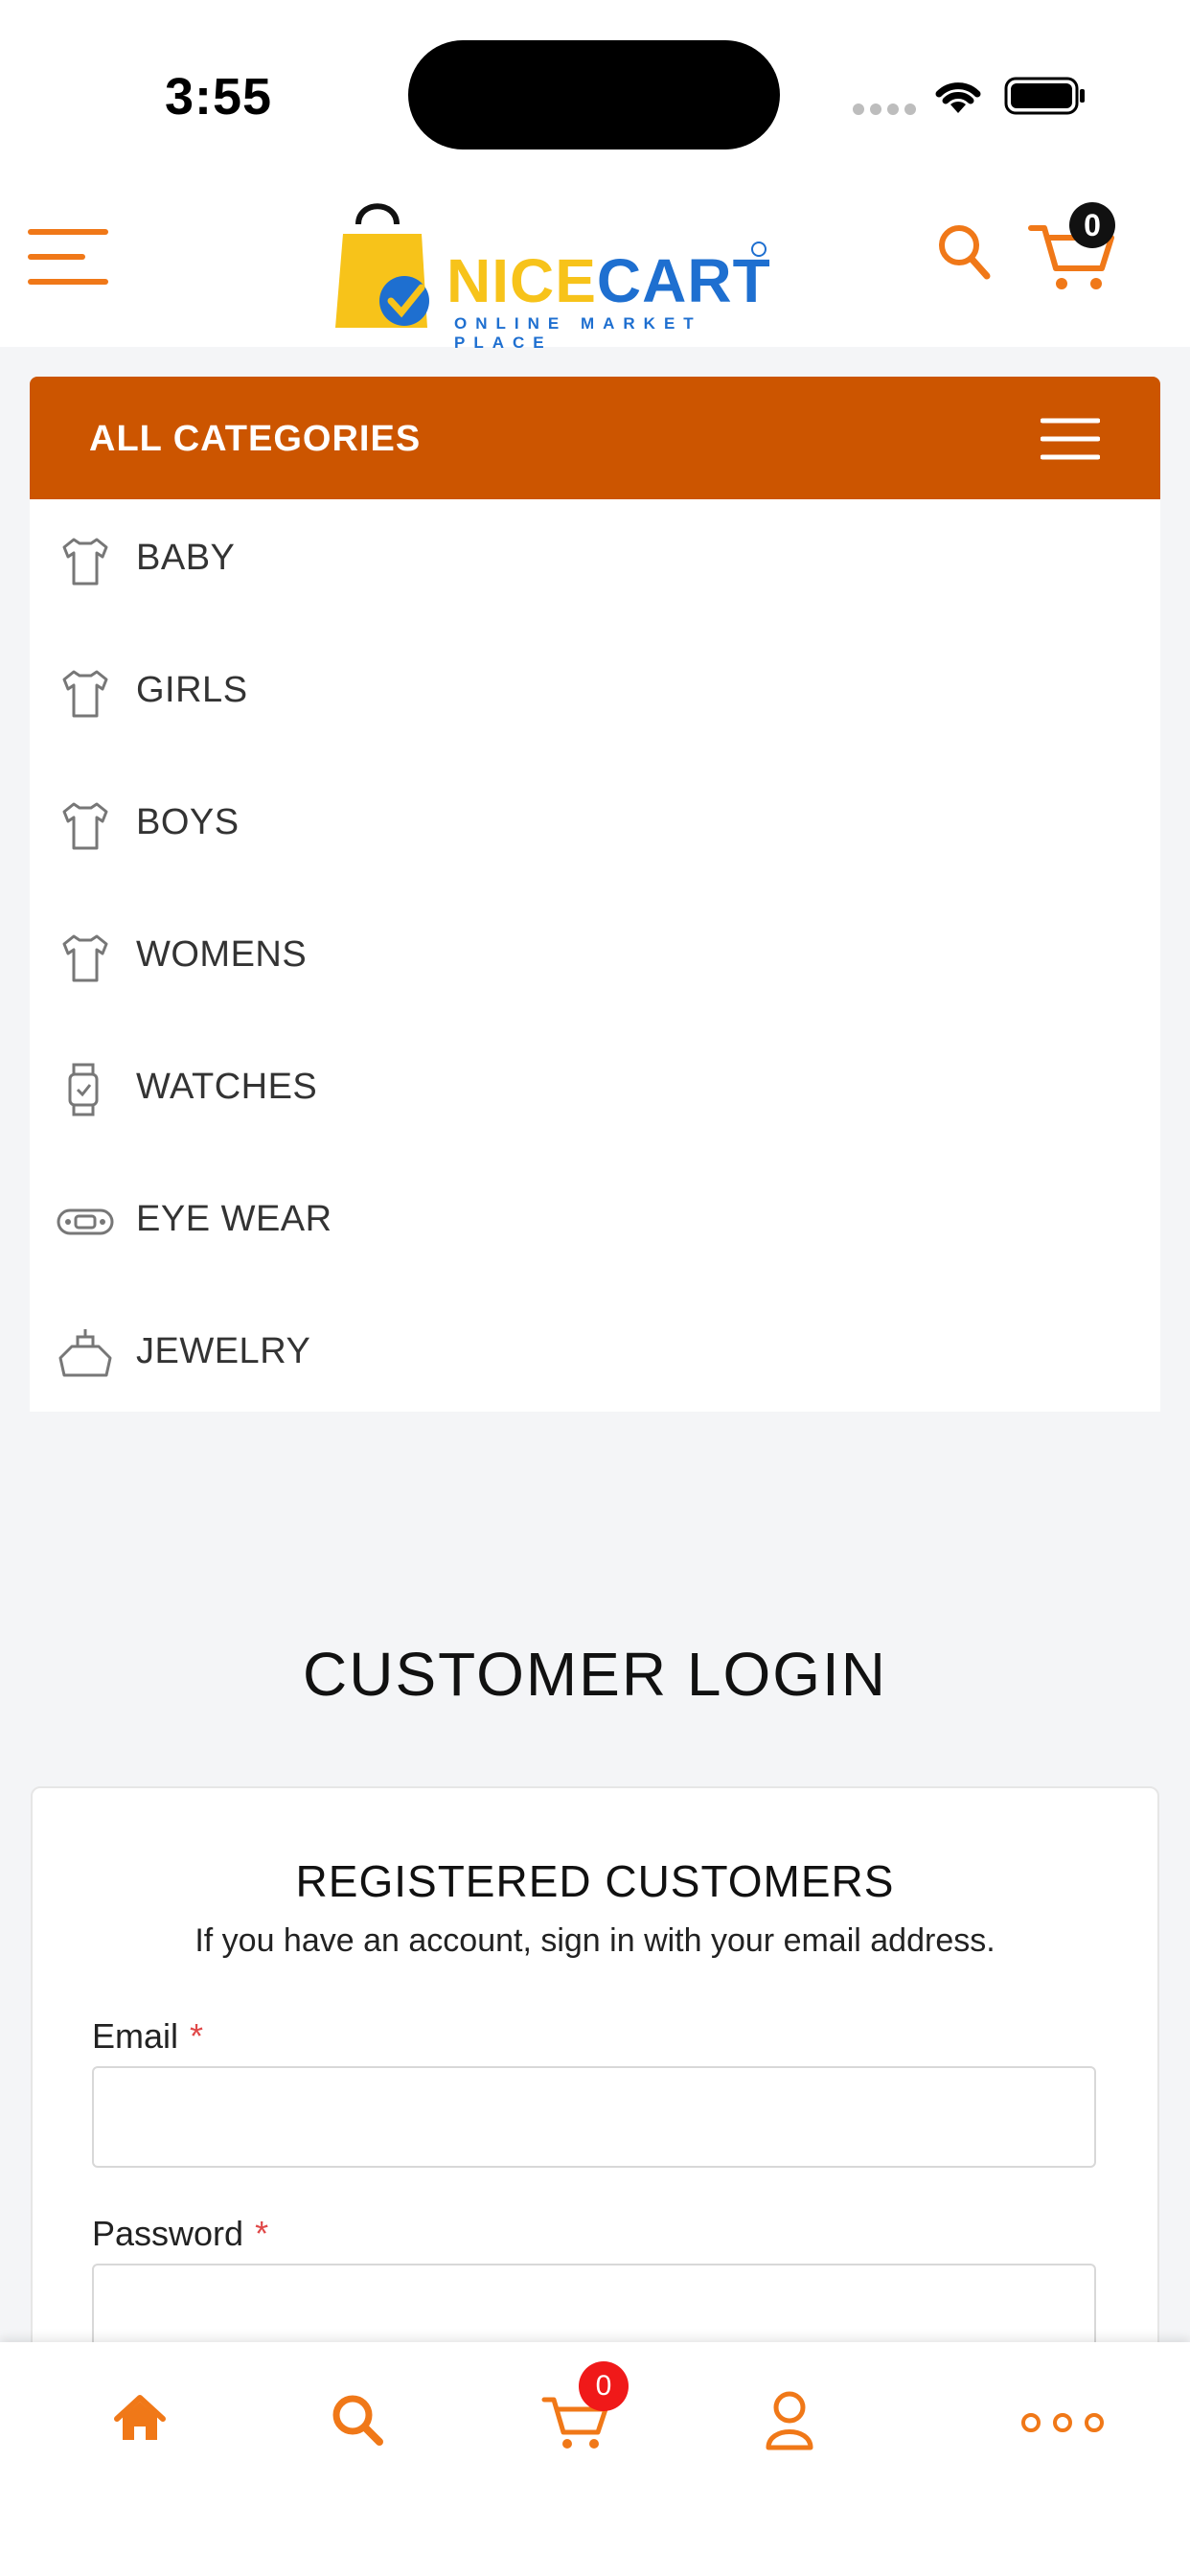 This screenshot has height=2576, width=1190. What do you see at coordinates (188, 822) in the screenshot?
I see `category-label: BOYS` at bounding box center [188, 822].